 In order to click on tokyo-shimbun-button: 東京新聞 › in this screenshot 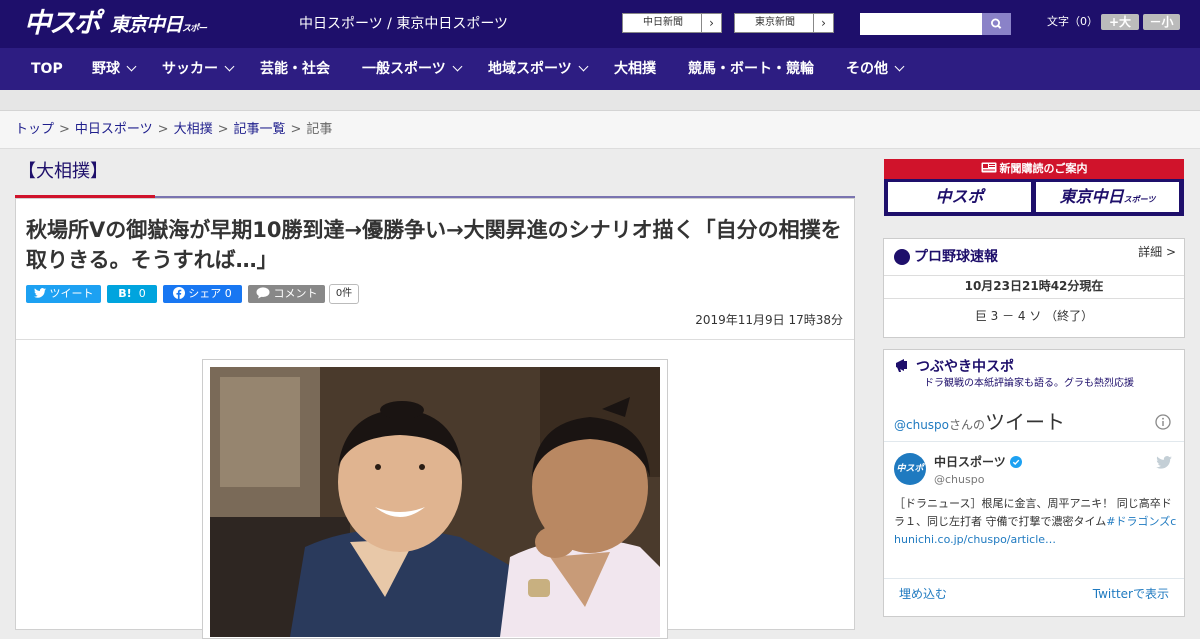, I will do `click(784, 23)`.